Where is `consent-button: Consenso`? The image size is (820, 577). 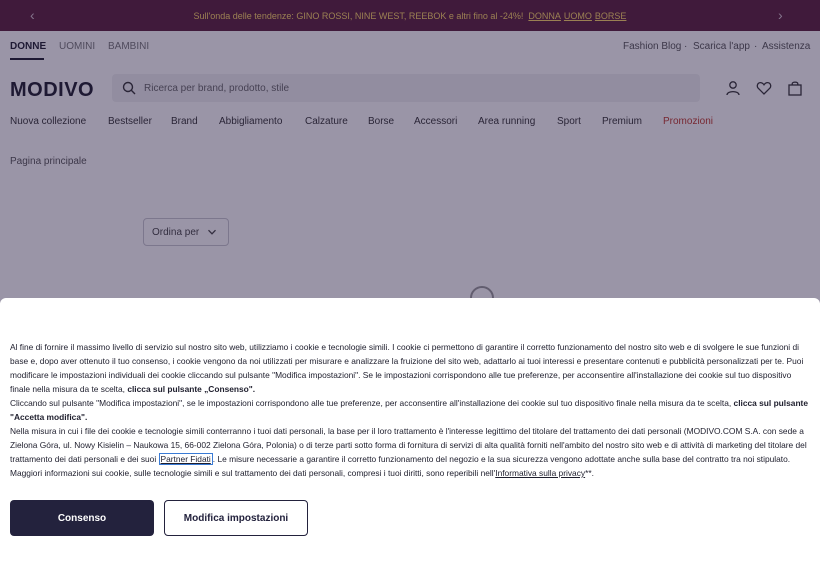
consent-button: Consenso is located at coordinates (82, 518).